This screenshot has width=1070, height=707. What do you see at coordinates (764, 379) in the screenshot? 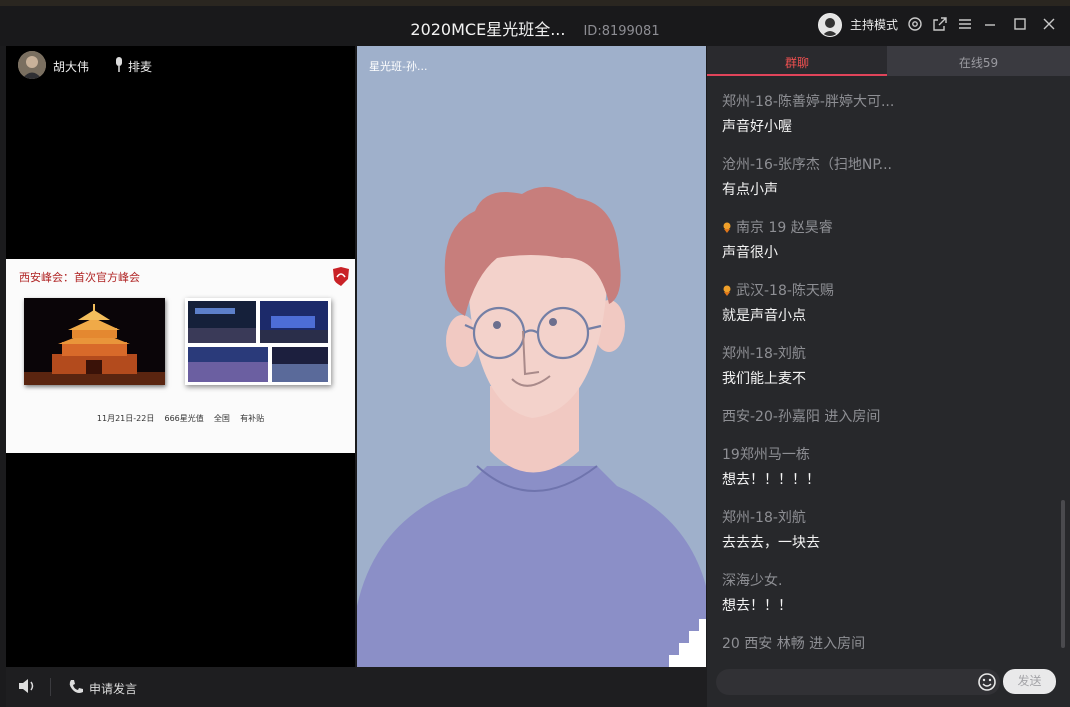
I see `message-text: 我们能上麦不` at bounding box center [764, 379].